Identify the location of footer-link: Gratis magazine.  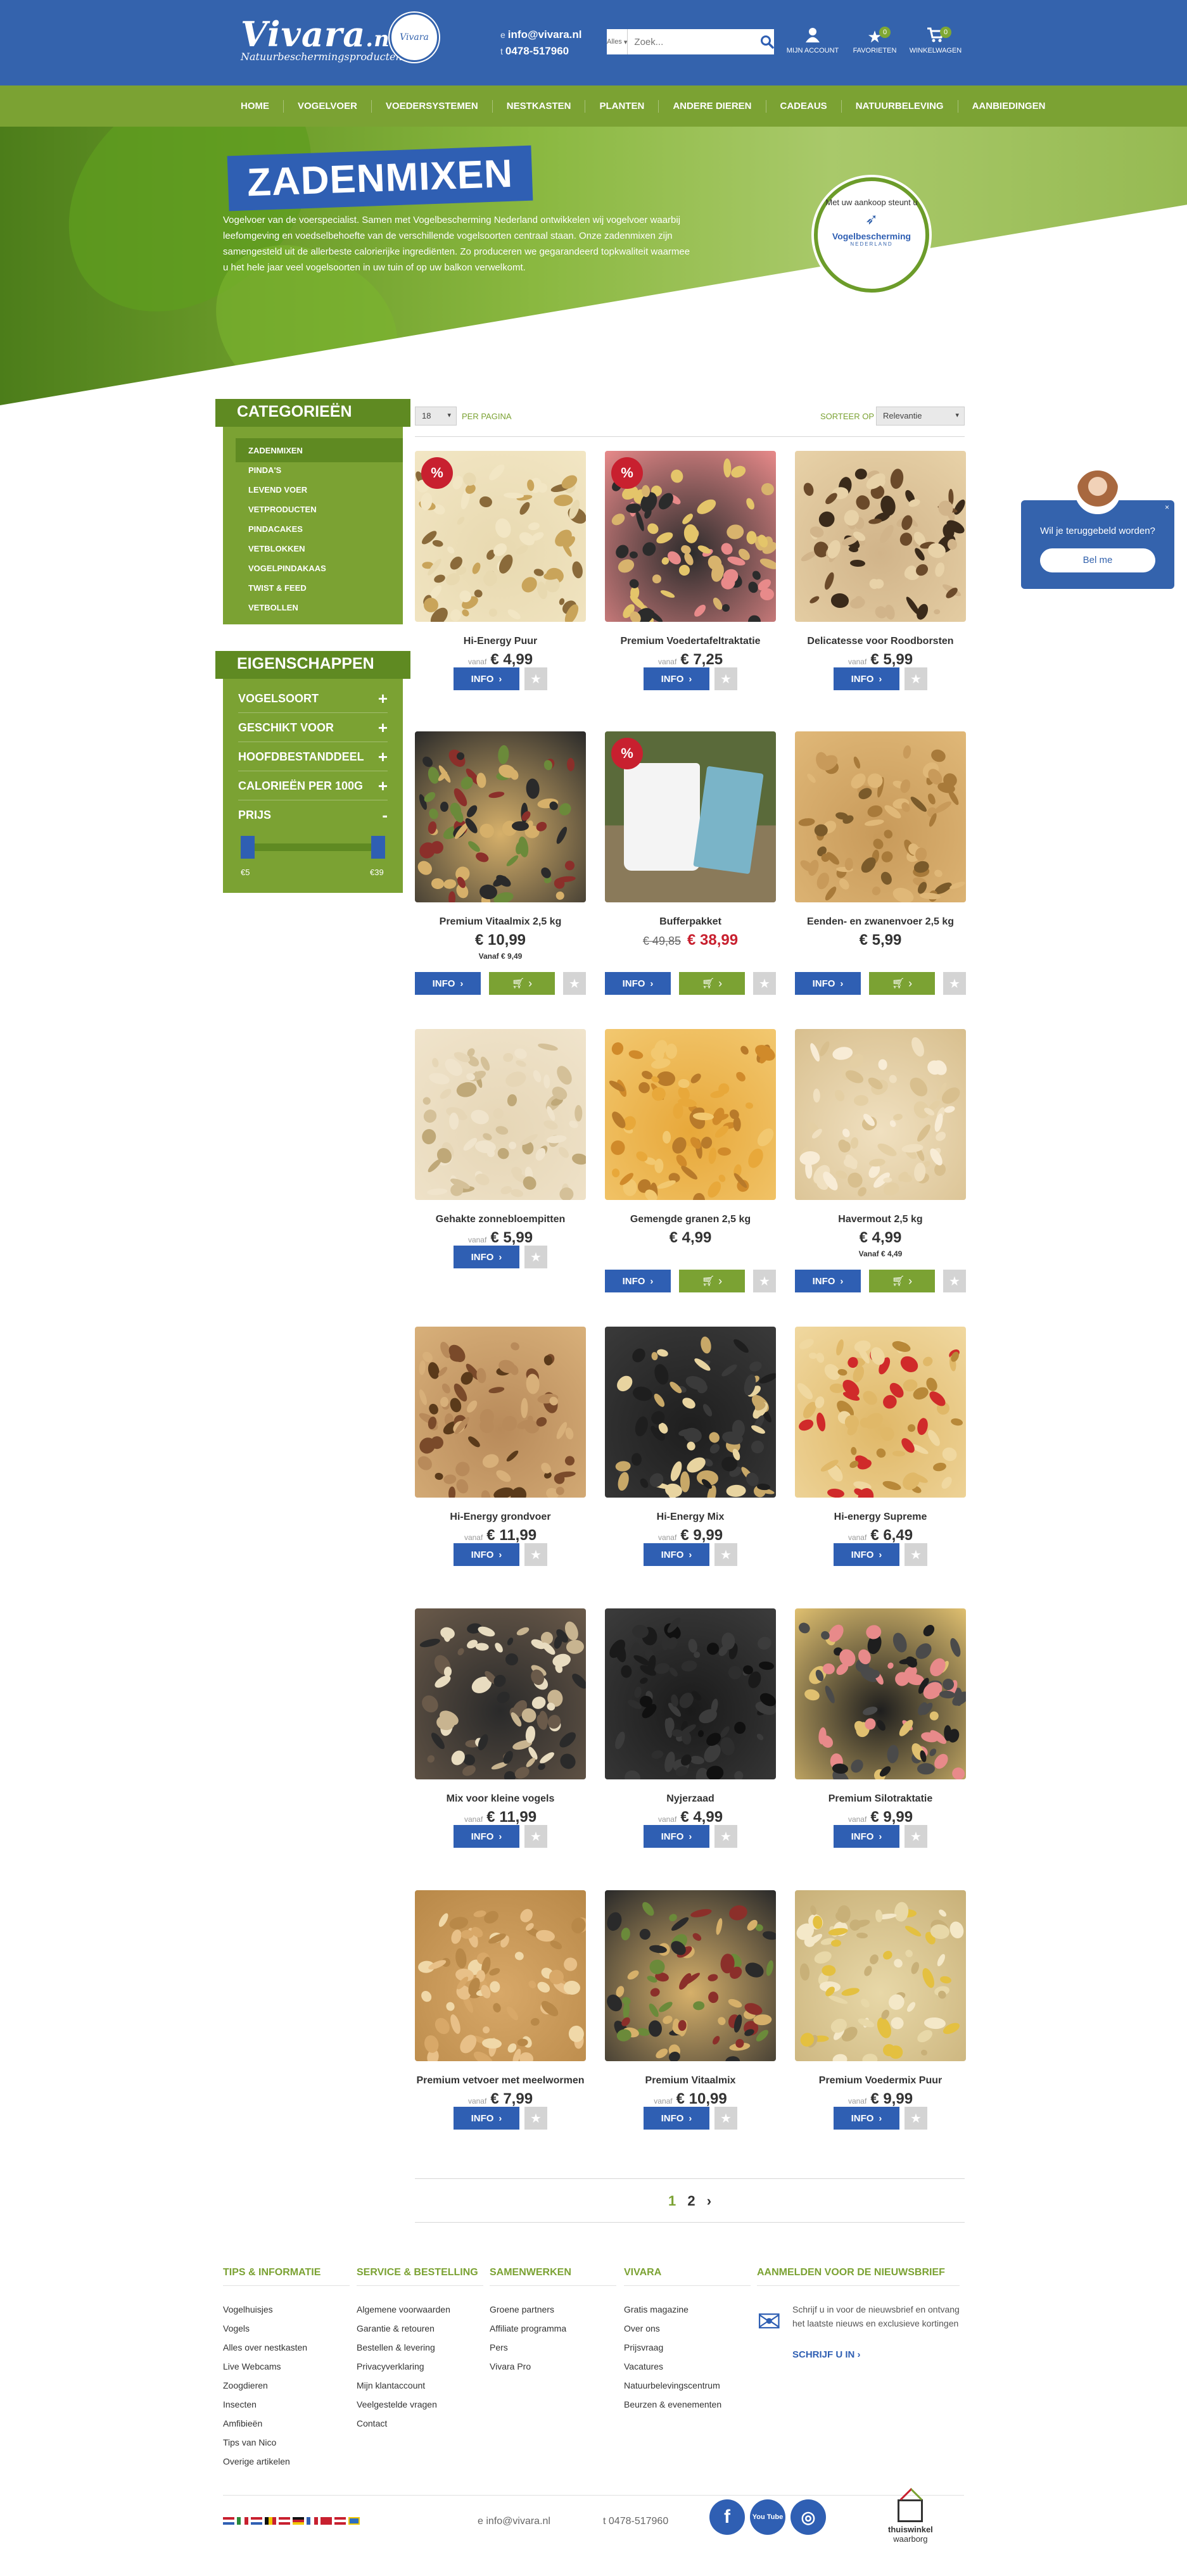
(687, 2309).